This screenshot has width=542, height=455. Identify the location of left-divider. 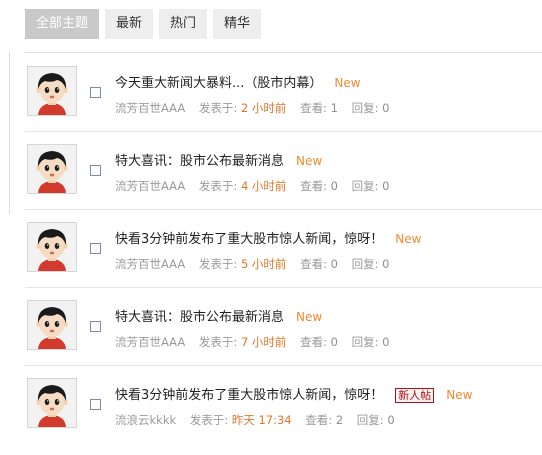
(9, 133).